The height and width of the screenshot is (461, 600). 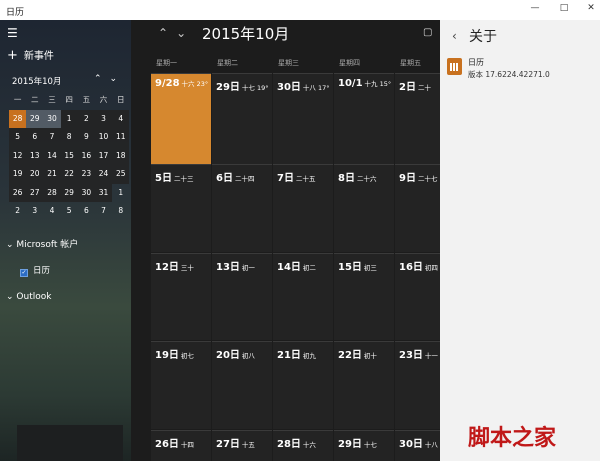 What do you see at coordinates (103, 192) in the screenshot?
I see `mini-calendar-day: 31` at bounding box center [103, 192].